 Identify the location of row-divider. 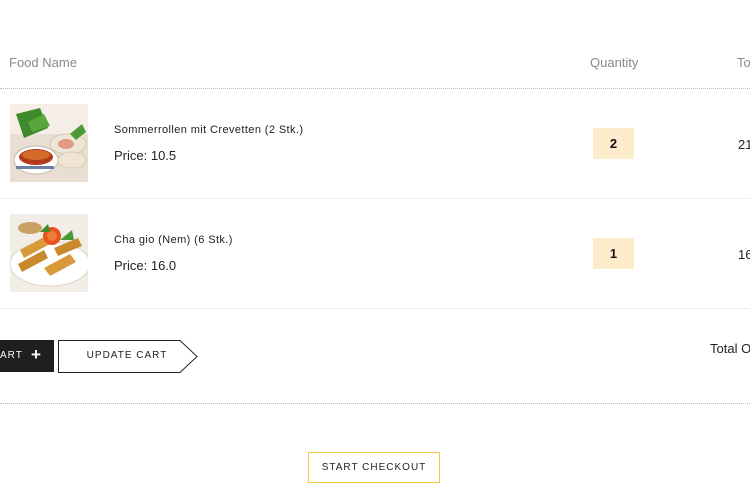
(375, 308).